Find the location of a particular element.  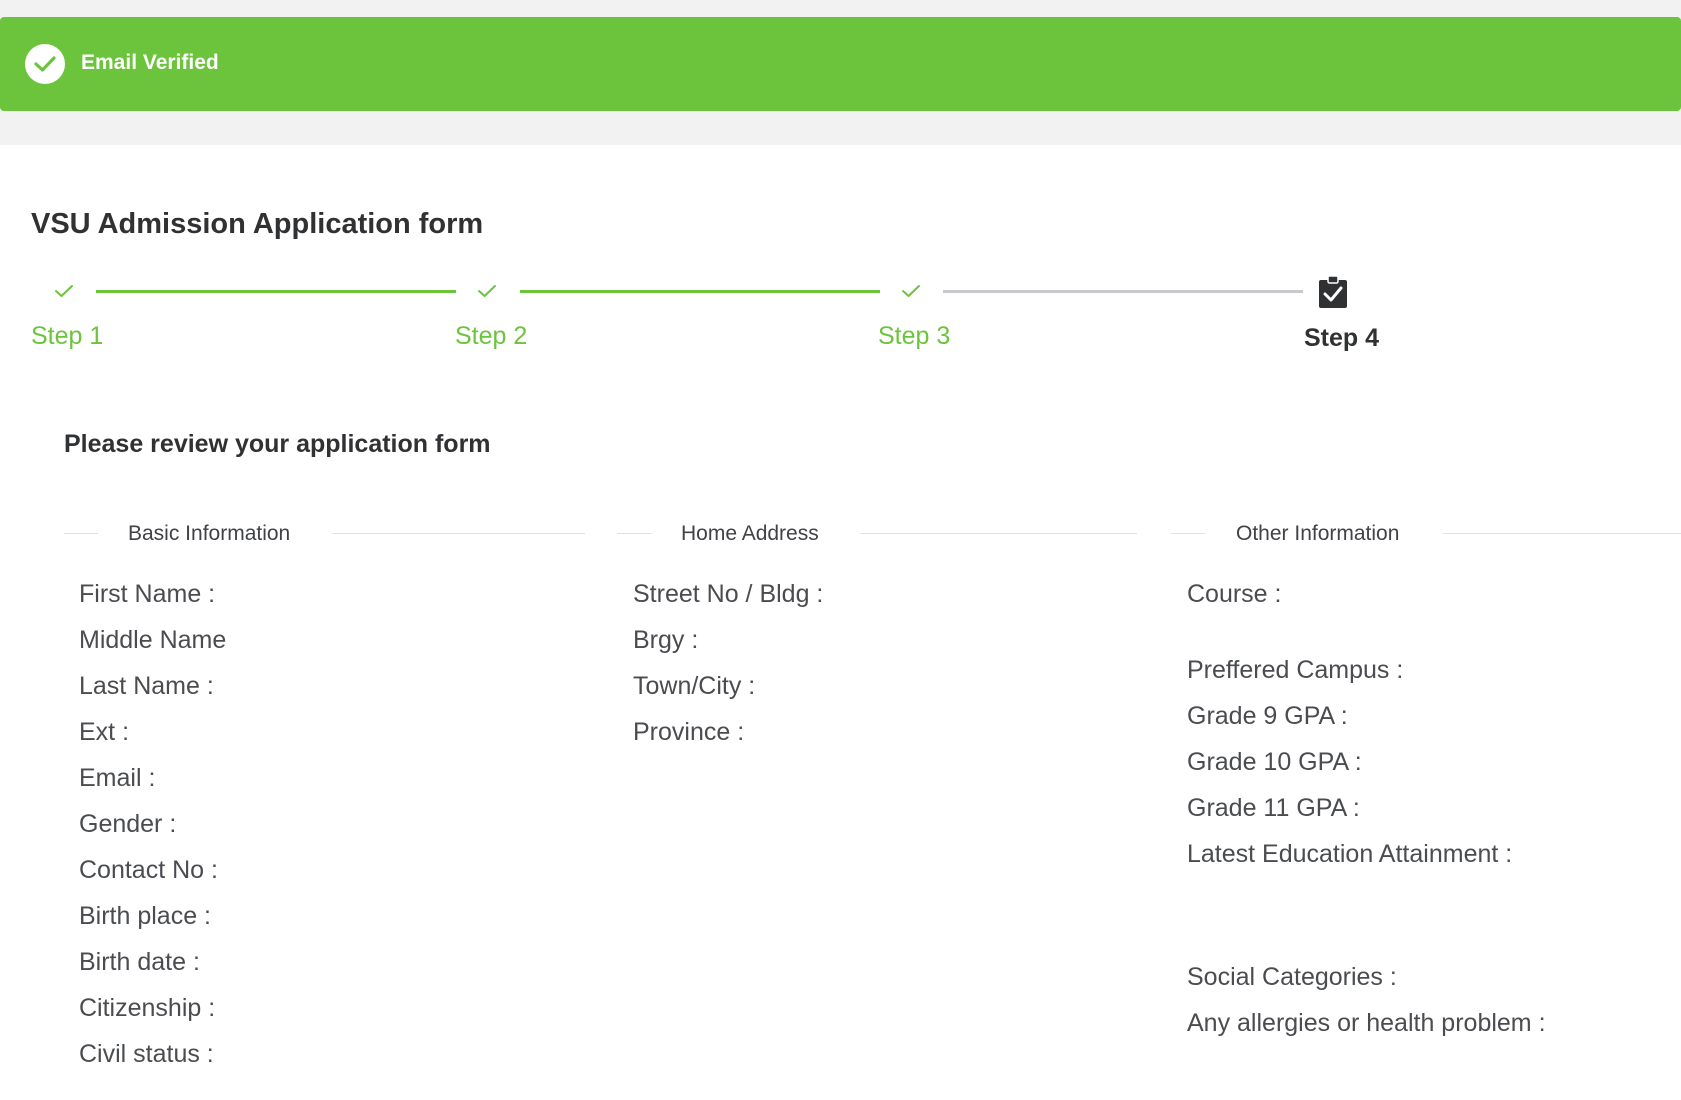

field-citizenship: Citizenship : is located at coordinates (147, 1008).